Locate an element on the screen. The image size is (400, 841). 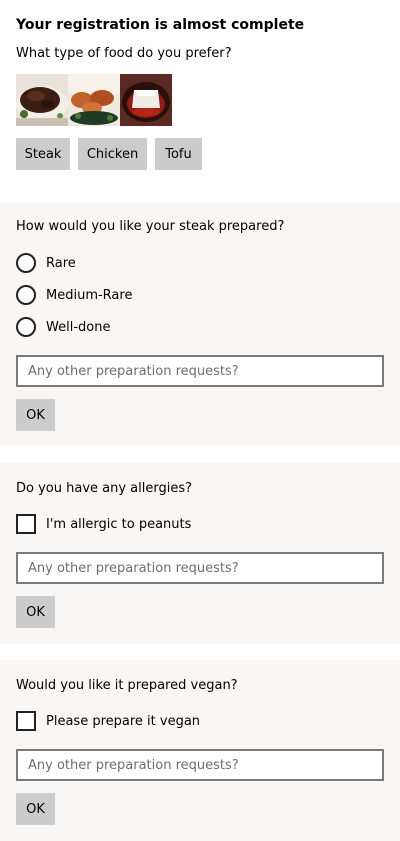
steak-button: Steak is located at coordinates (43, 154).